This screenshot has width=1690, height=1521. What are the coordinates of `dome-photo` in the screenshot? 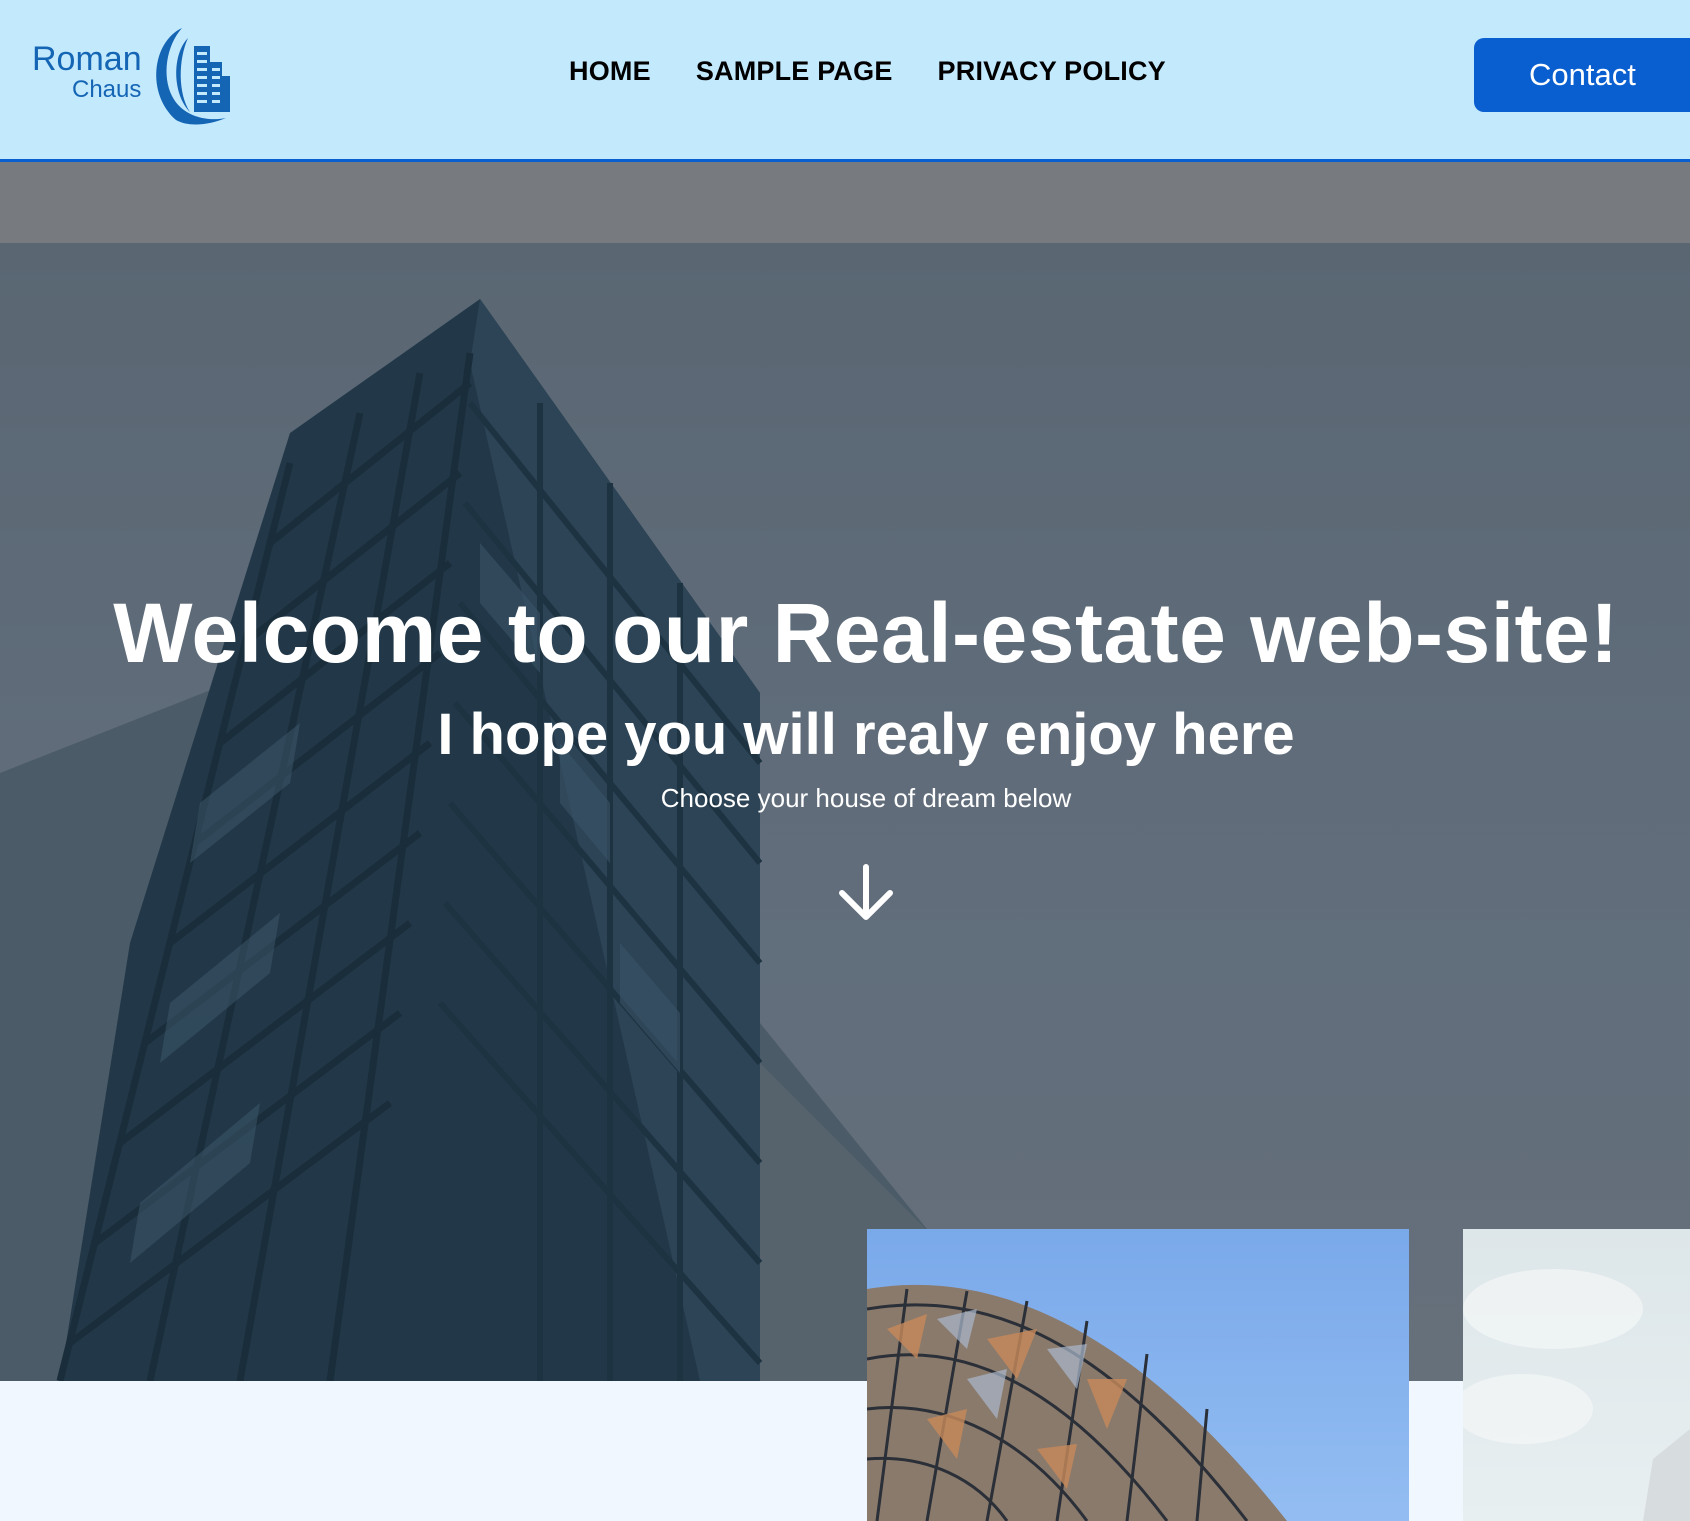 It's located at (1077, 1402).